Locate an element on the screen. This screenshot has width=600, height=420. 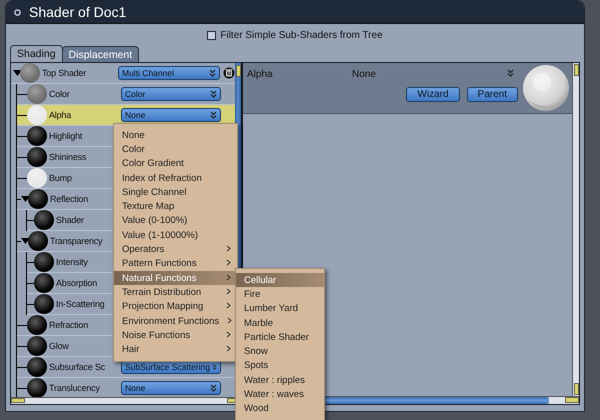
menu-item: Terrain Distribution is located at coordinates (175, 292).